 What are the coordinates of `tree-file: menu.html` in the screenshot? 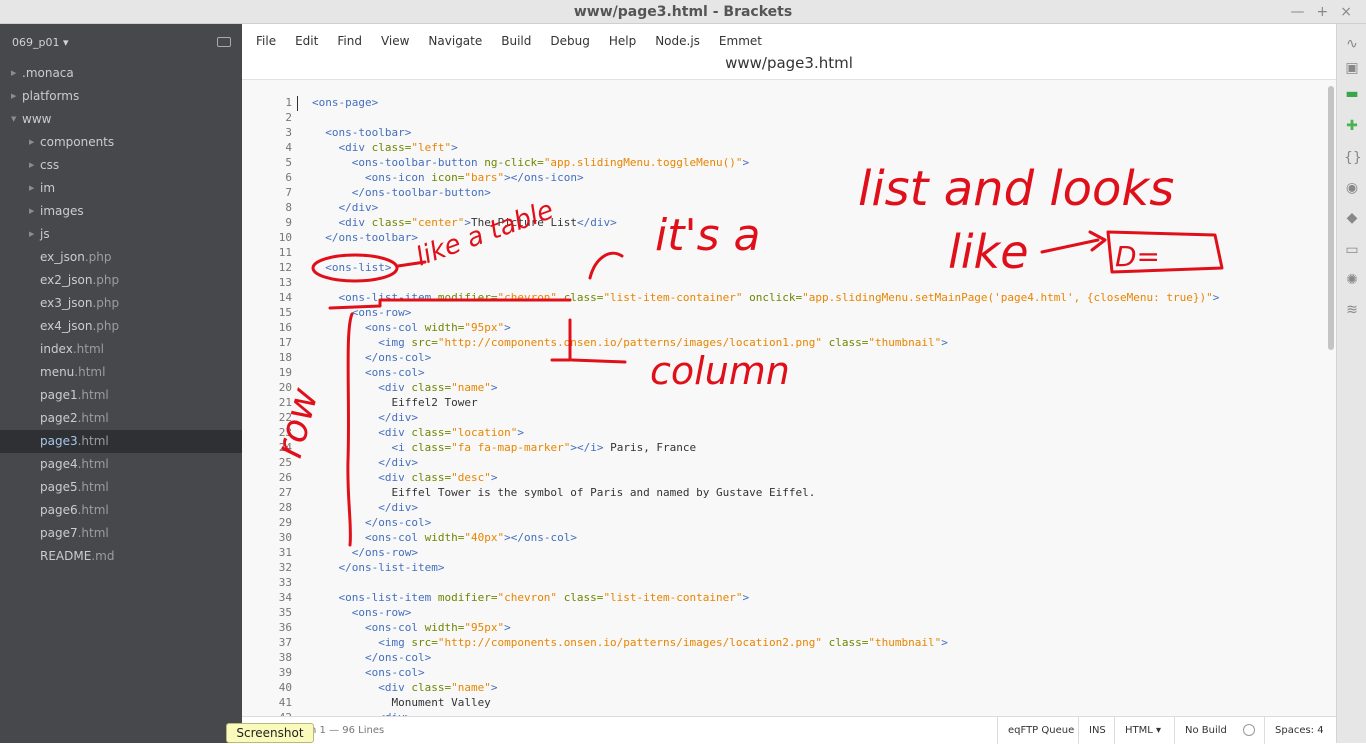 It's located at (121, 372).